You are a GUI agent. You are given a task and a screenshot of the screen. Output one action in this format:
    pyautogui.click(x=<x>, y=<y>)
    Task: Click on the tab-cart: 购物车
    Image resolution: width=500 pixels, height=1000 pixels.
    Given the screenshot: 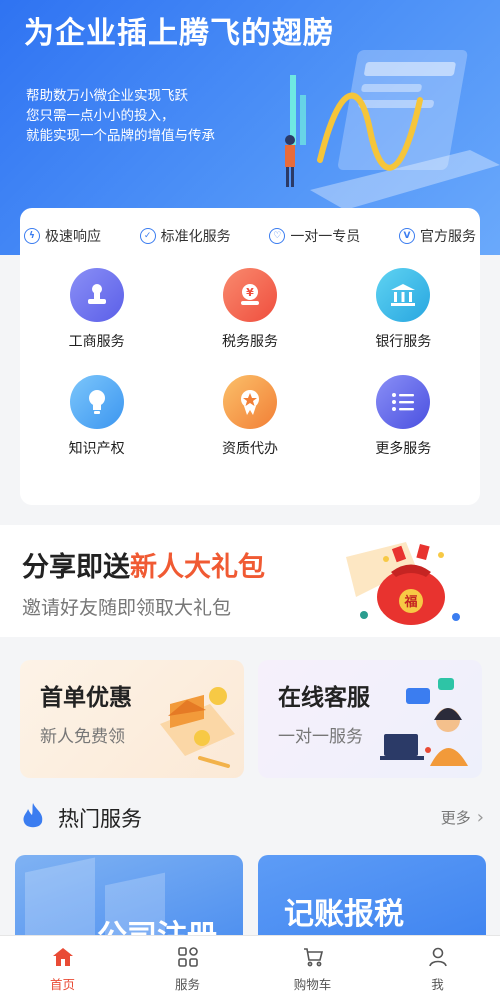 What is the action you would take?
    pyautogui.click(x=312, y=968)
    